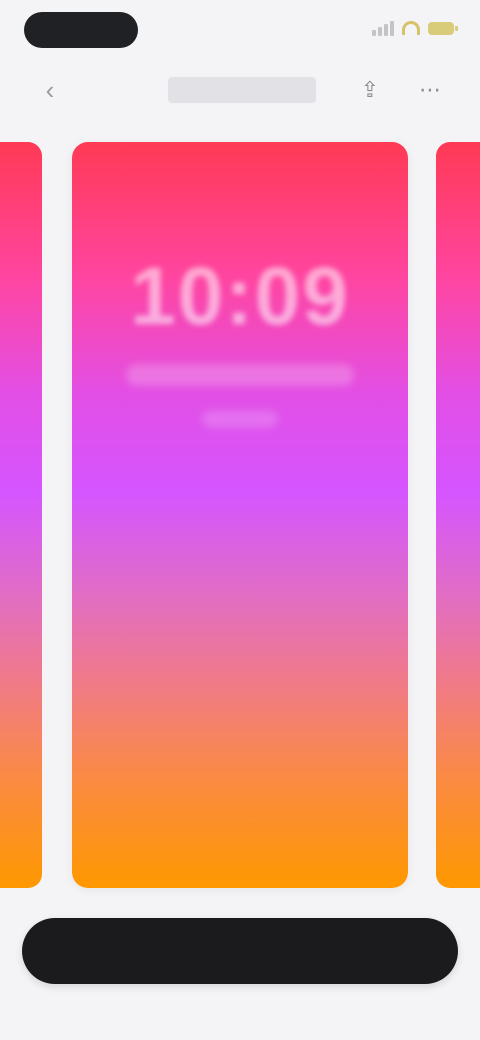 The image size is (480, 1040). What do you see at coordinates (240, 419) in the screenshot?
I see `lock-screen-subtext` at bounding box center [240, 419].